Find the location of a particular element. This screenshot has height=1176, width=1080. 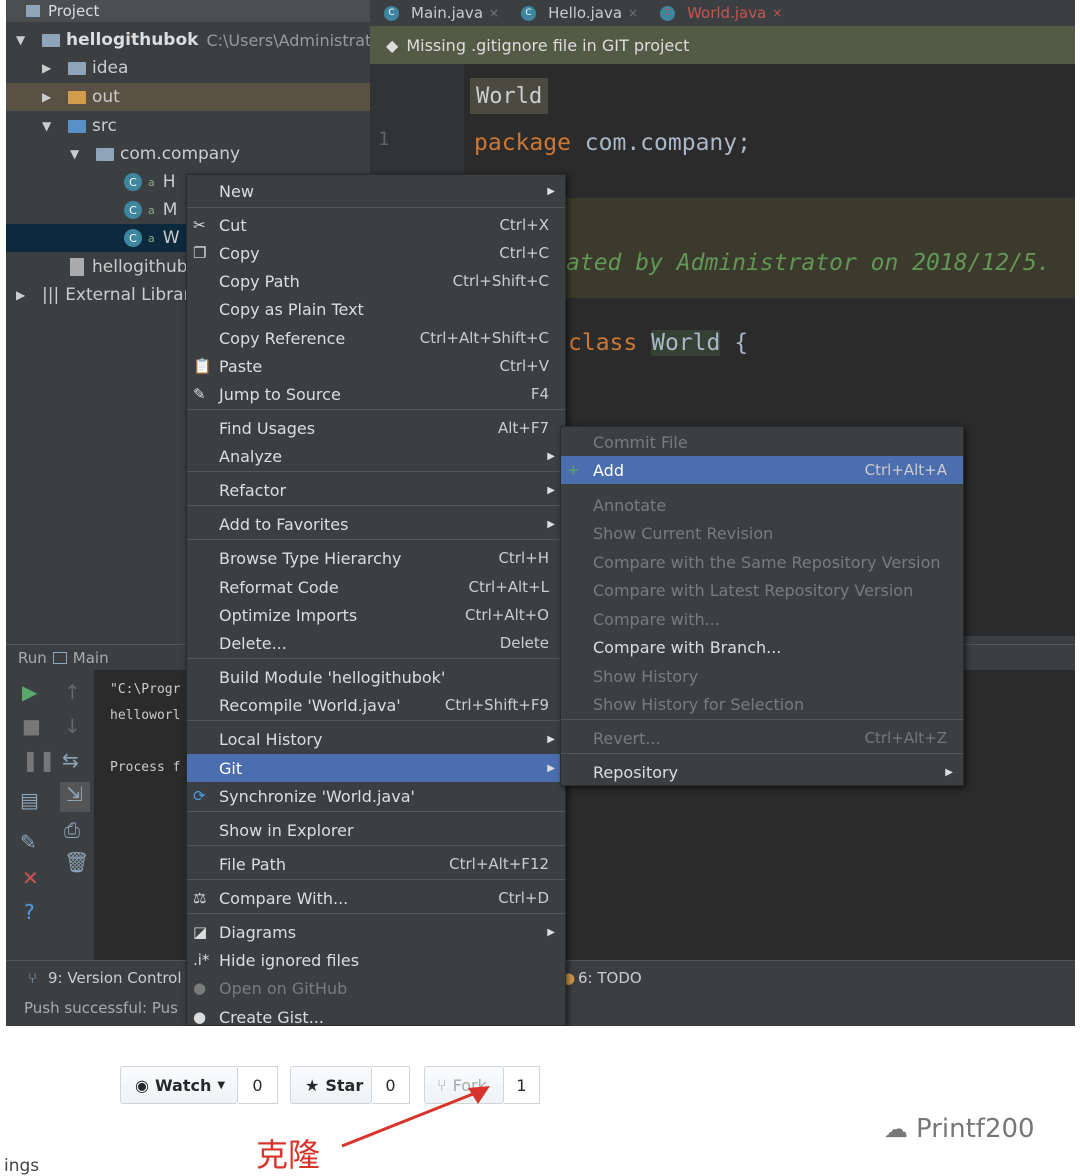

watch-count: 0 is located at coordinates (258, 1085).